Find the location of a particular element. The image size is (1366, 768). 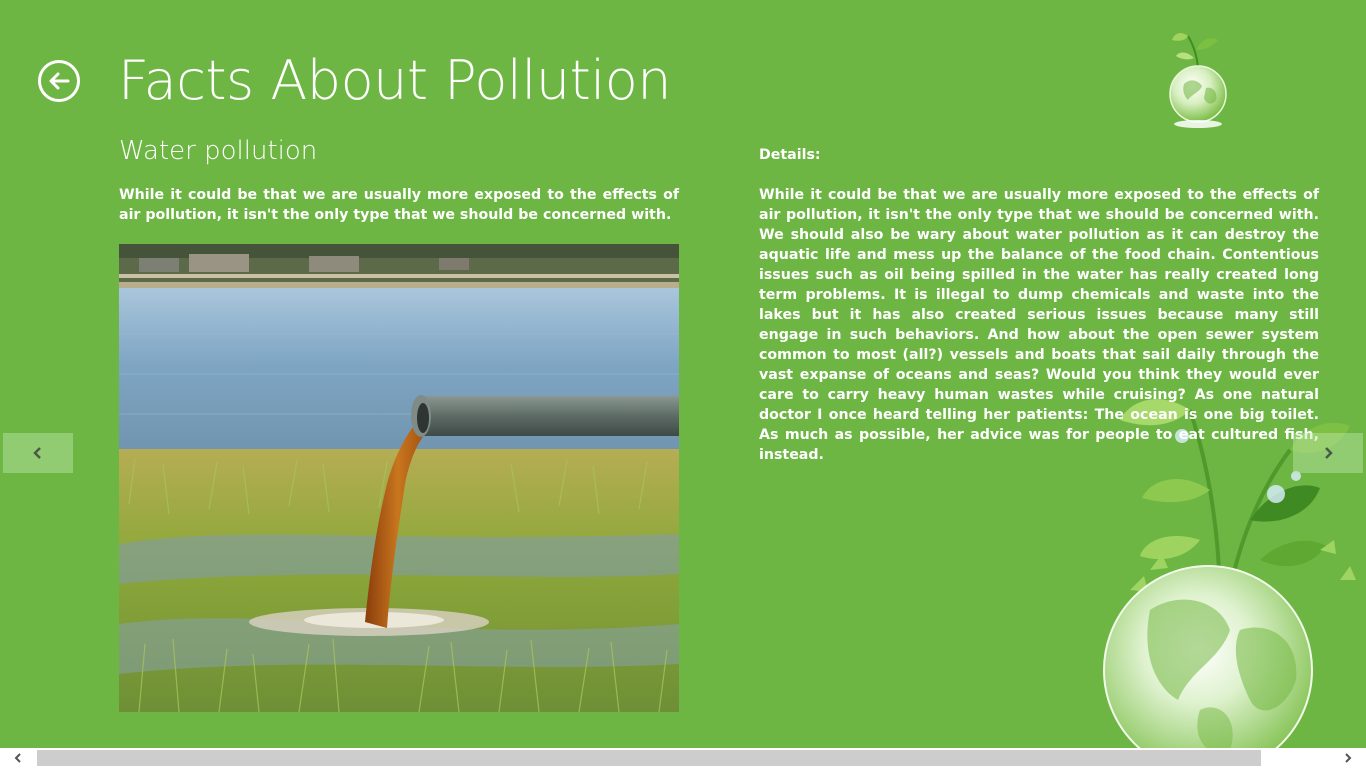

back-button is located at coordinates (59, 81).